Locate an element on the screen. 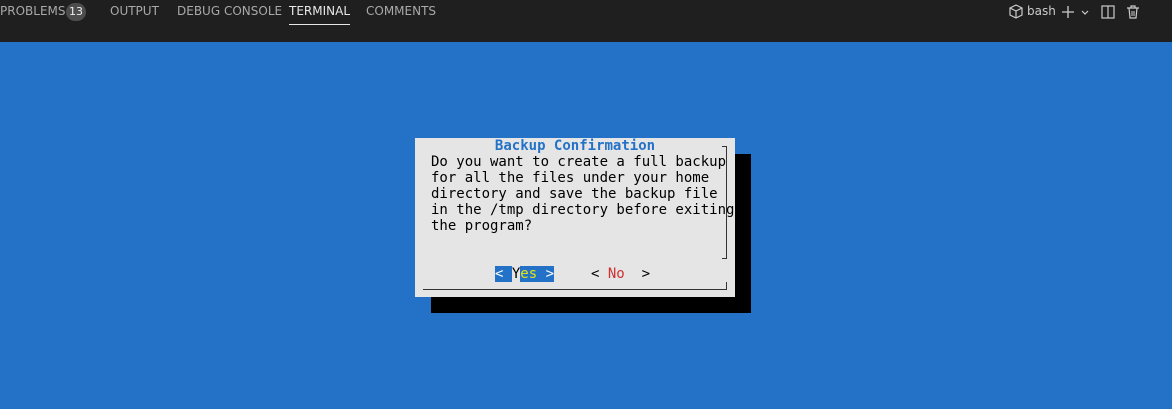 The width and height of the screenshot is (1172, 409). dialog-border-corner-mid is located at coordinates (724, 258).